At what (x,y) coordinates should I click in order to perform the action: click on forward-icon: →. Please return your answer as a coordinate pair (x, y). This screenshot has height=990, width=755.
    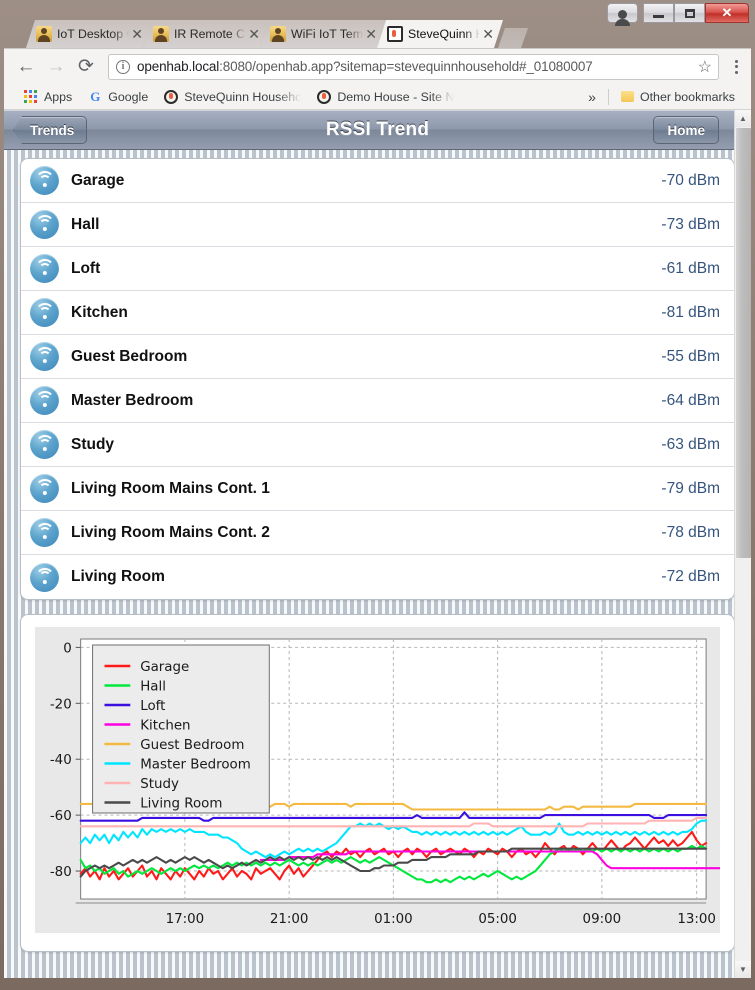
    Looking at the image, I should click on (56, 67).